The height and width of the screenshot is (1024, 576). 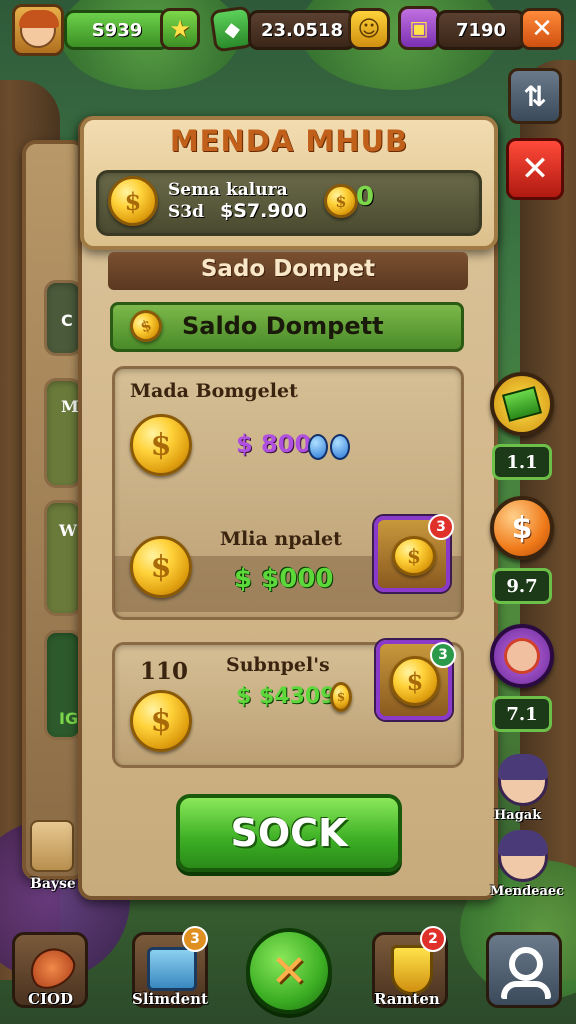 I want to click on left-slot-4: IG, so click(x=63, y=685).